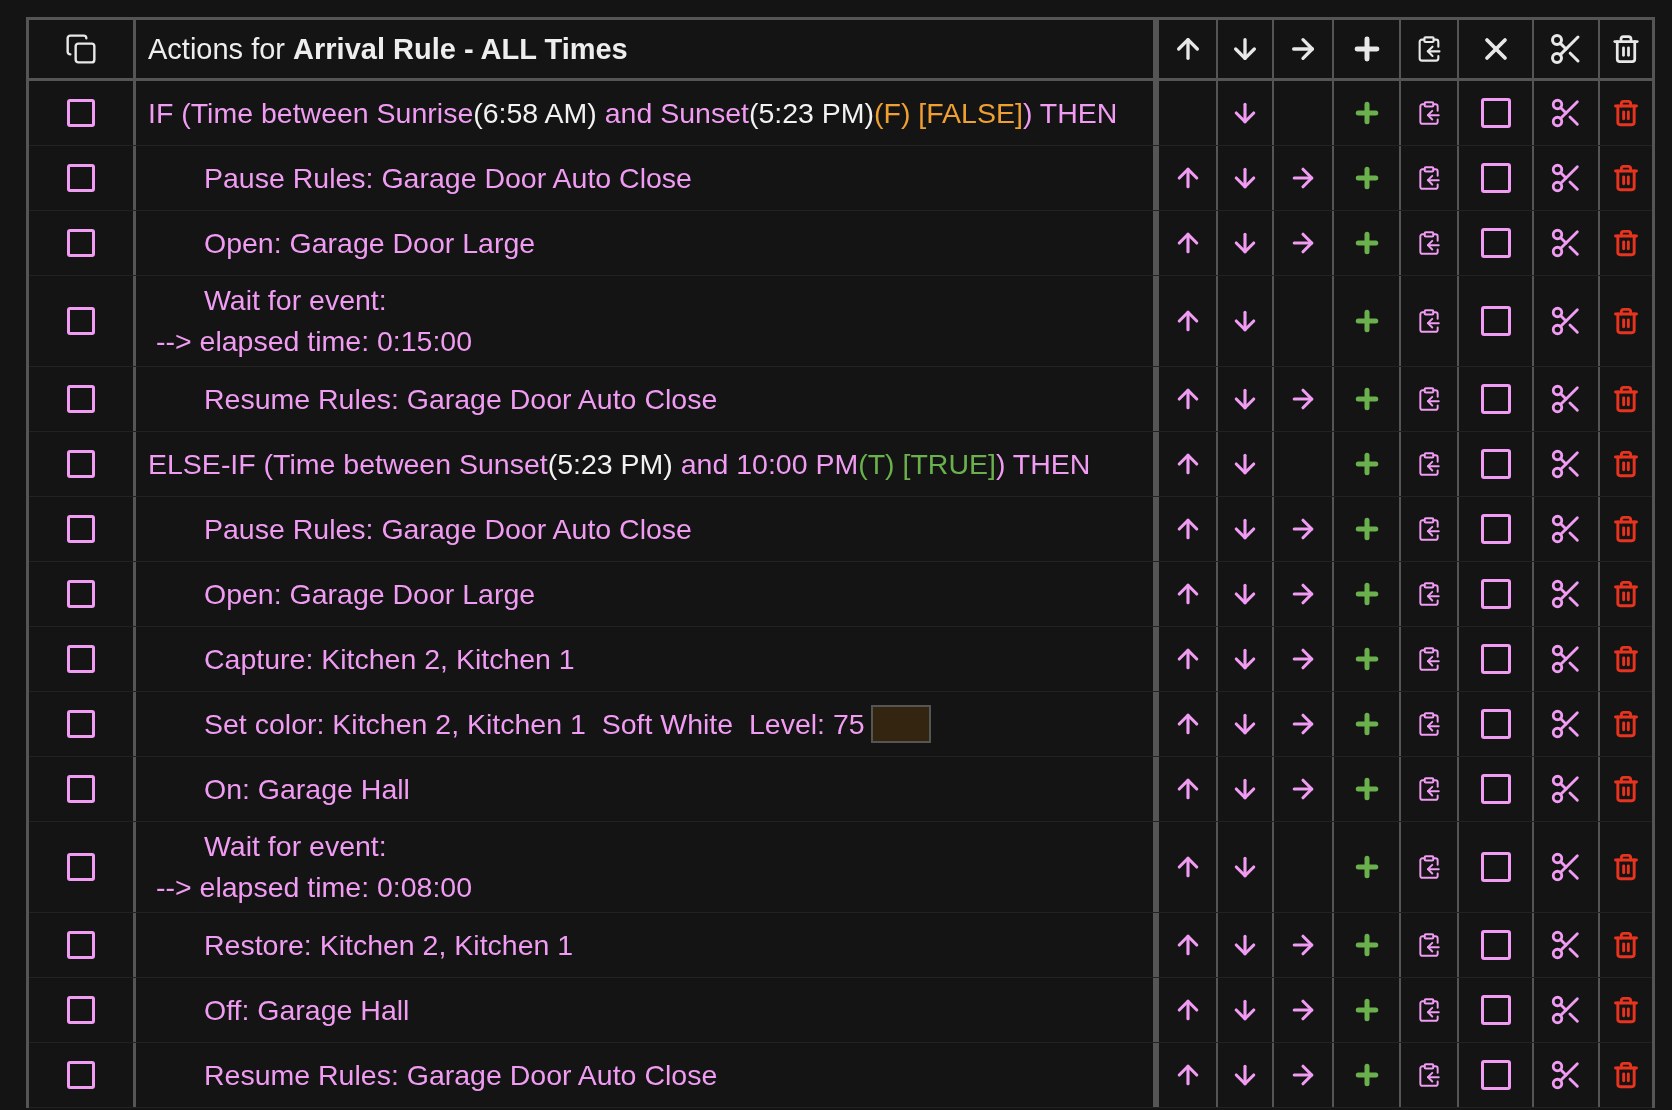 This screenshot has width=1672, height=1110. I want to click on action-text: On: Garage Hall, so click(279, 789).